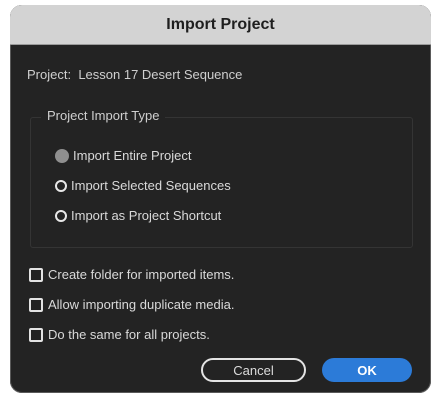 The height and width of the screenshot is (398, 441). I want to click on checkbox-label: Allow importing duplicate media., so click(141, 304).